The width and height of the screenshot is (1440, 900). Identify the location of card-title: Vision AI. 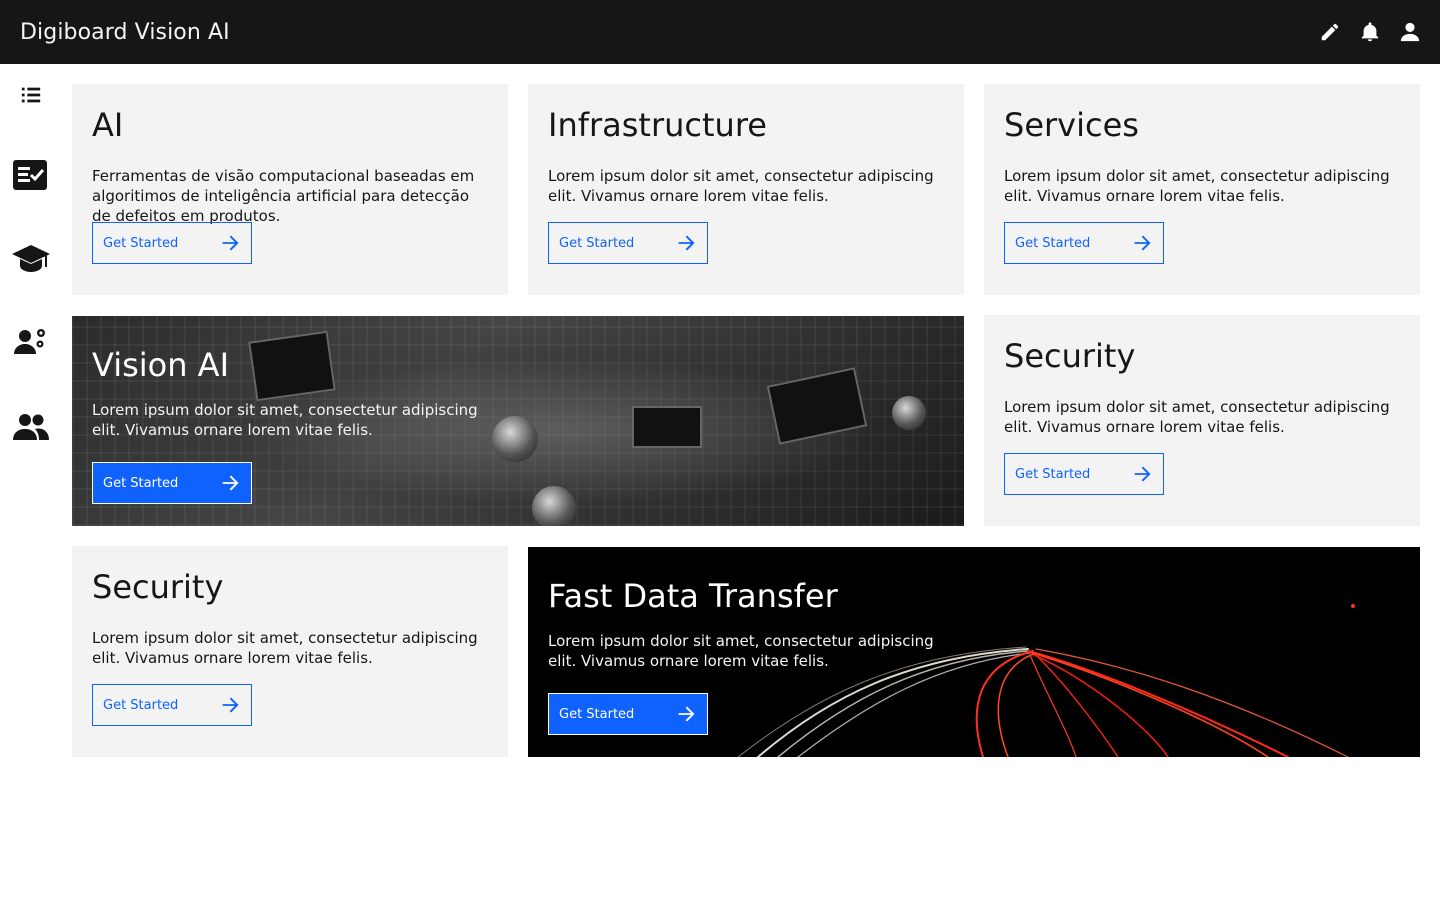
(160, 365).